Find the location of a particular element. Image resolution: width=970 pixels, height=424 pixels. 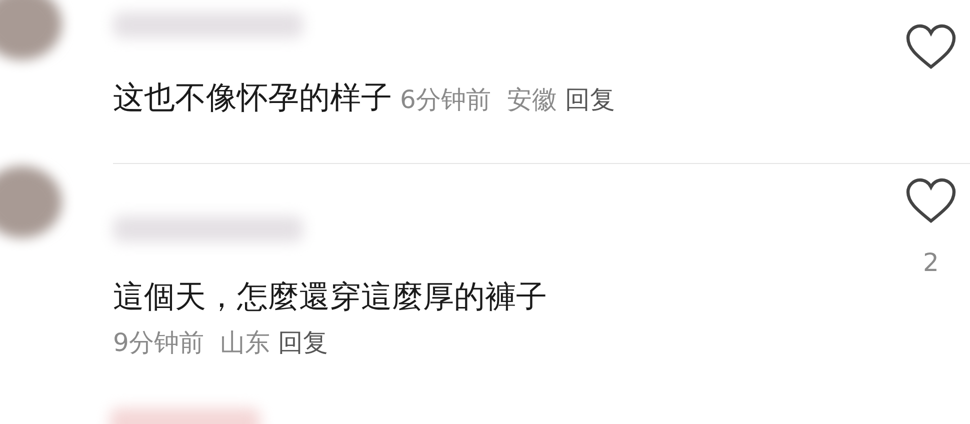

comment-text: 這個天，怎麼還穿這麼厚的褲子 is located at coordinates (330, 297).